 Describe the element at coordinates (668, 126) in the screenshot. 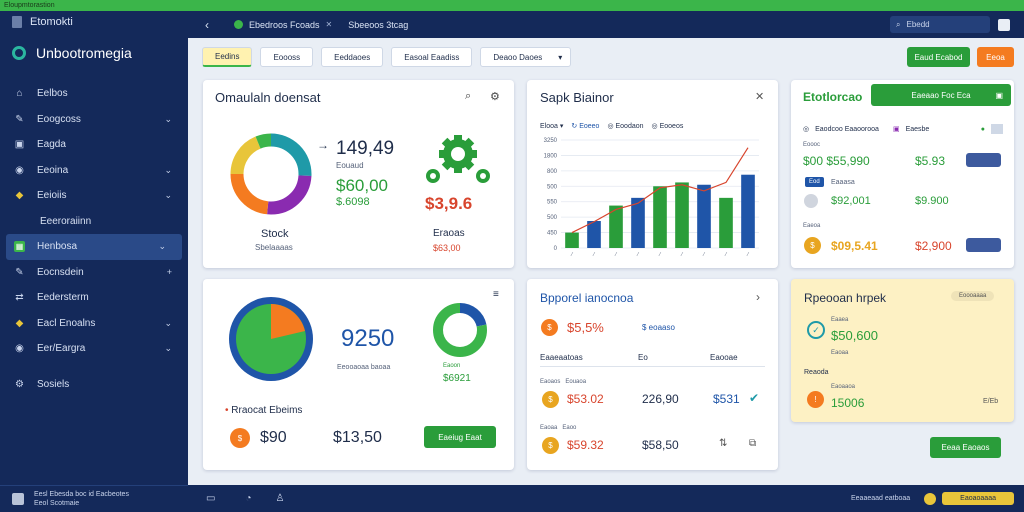

I see `filter-4: ◎ Eooeos` at that location.